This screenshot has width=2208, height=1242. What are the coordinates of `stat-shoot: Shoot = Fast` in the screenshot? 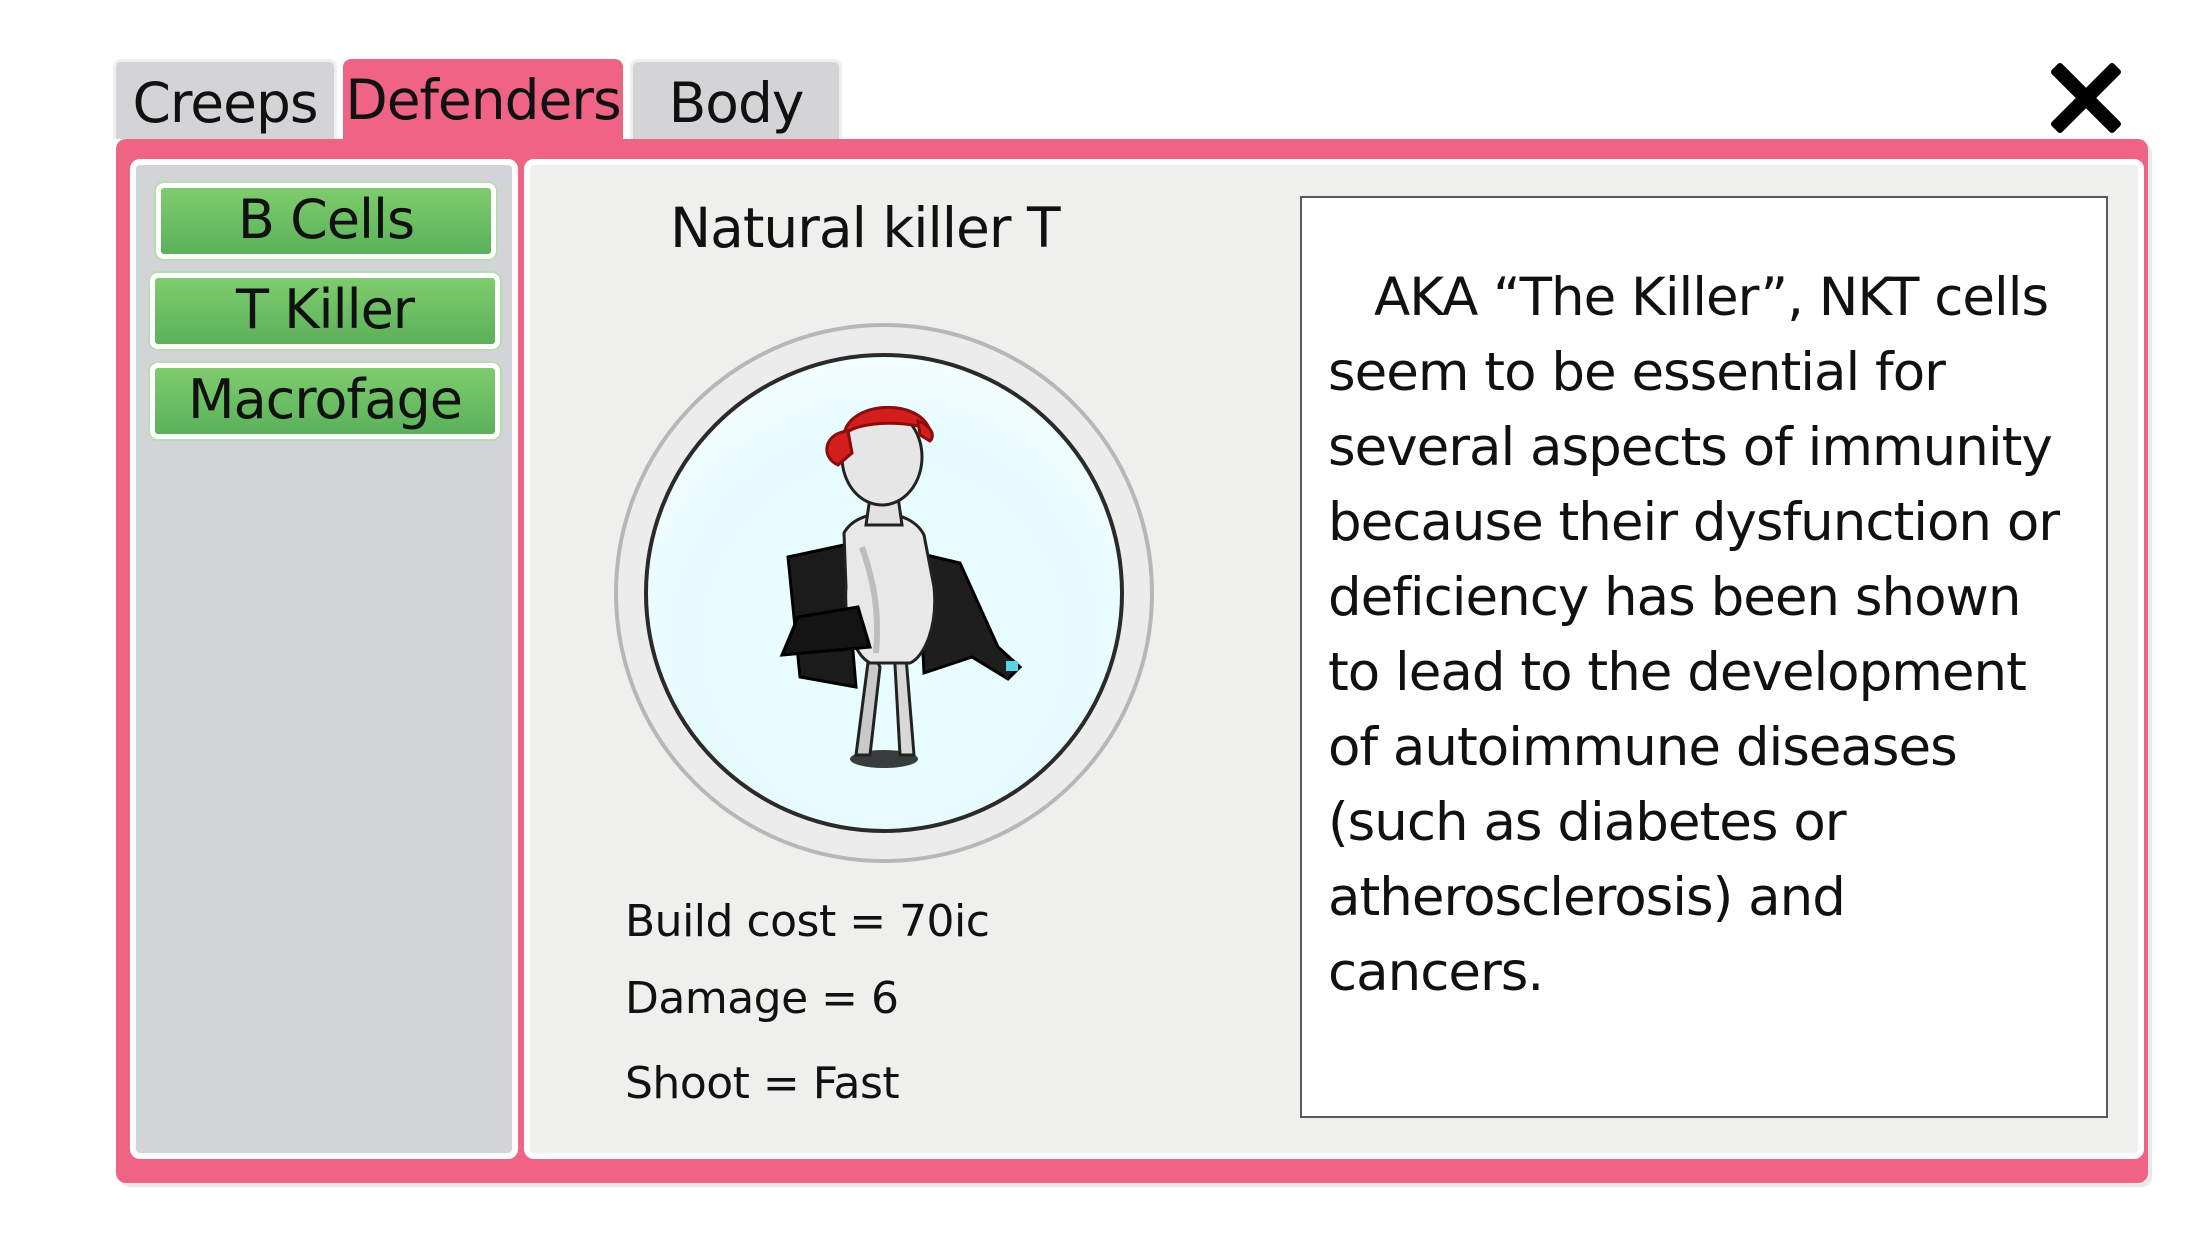 It's located at (762, 1083).